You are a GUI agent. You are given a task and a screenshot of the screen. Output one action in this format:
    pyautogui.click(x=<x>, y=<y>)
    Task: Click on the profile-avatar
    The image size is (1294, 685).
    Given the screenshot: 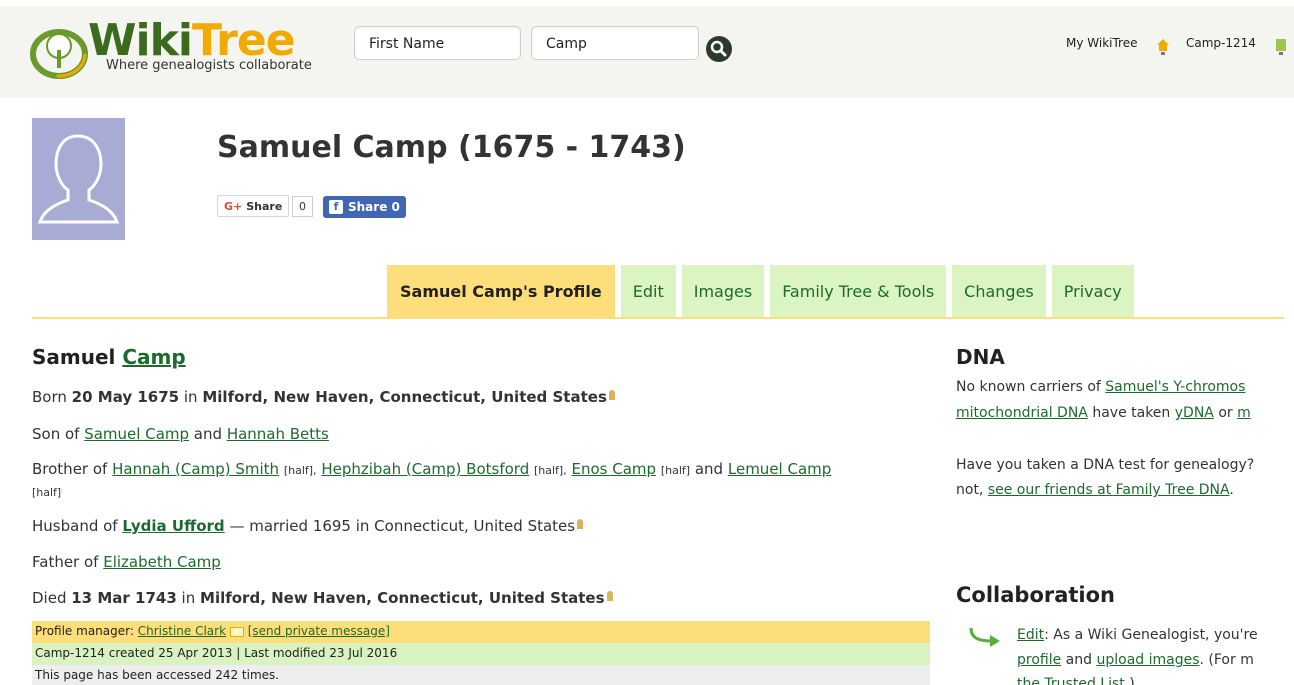 What is the action you would take?
    pyautogui.click(x=78, y=179)
    